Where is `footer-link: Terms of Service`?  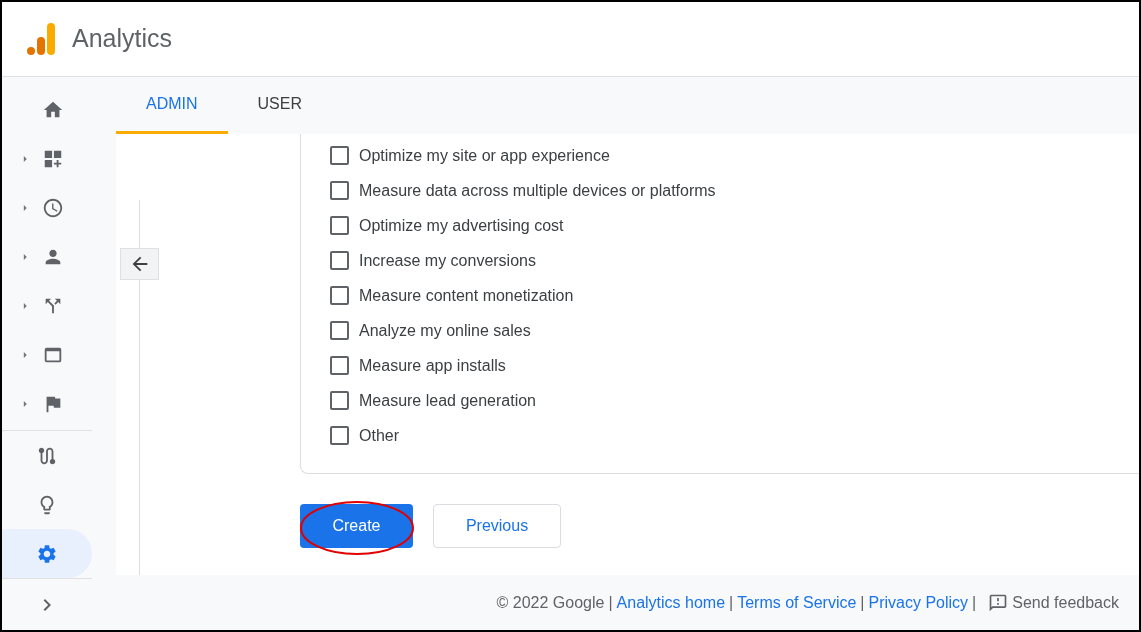 footer-link: Terms of Service is located at coordinates (797, 602).